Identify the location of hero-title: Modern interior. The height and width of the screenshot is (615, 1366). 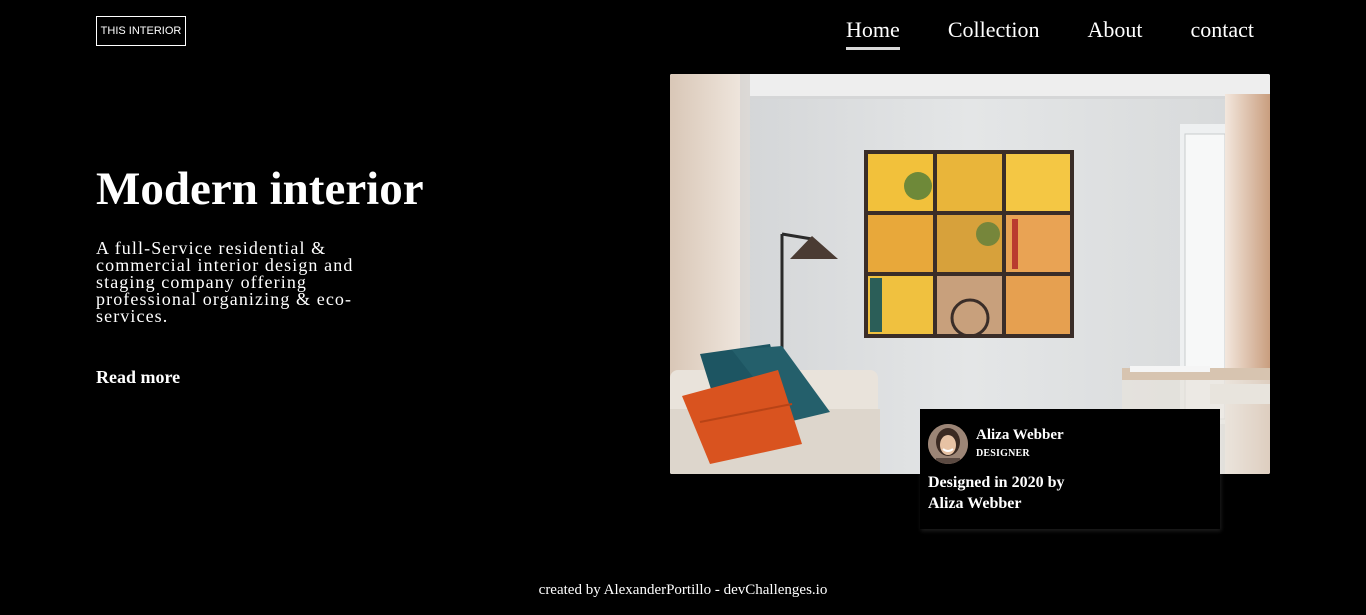
(260, 189).